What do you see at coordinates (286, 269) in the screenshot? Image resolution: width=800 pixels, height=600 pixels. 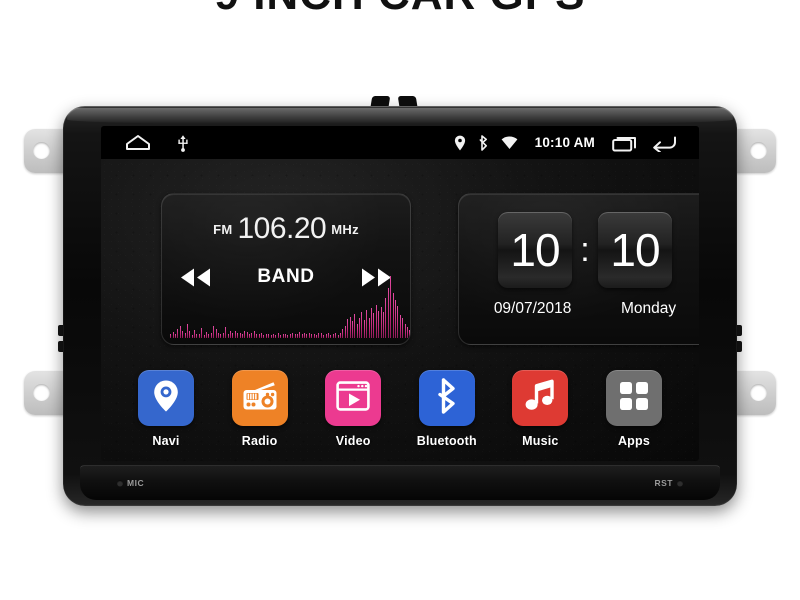 I see `radio-widget: FM 106.20 MHz BAND` at bounding box center [286, 269].